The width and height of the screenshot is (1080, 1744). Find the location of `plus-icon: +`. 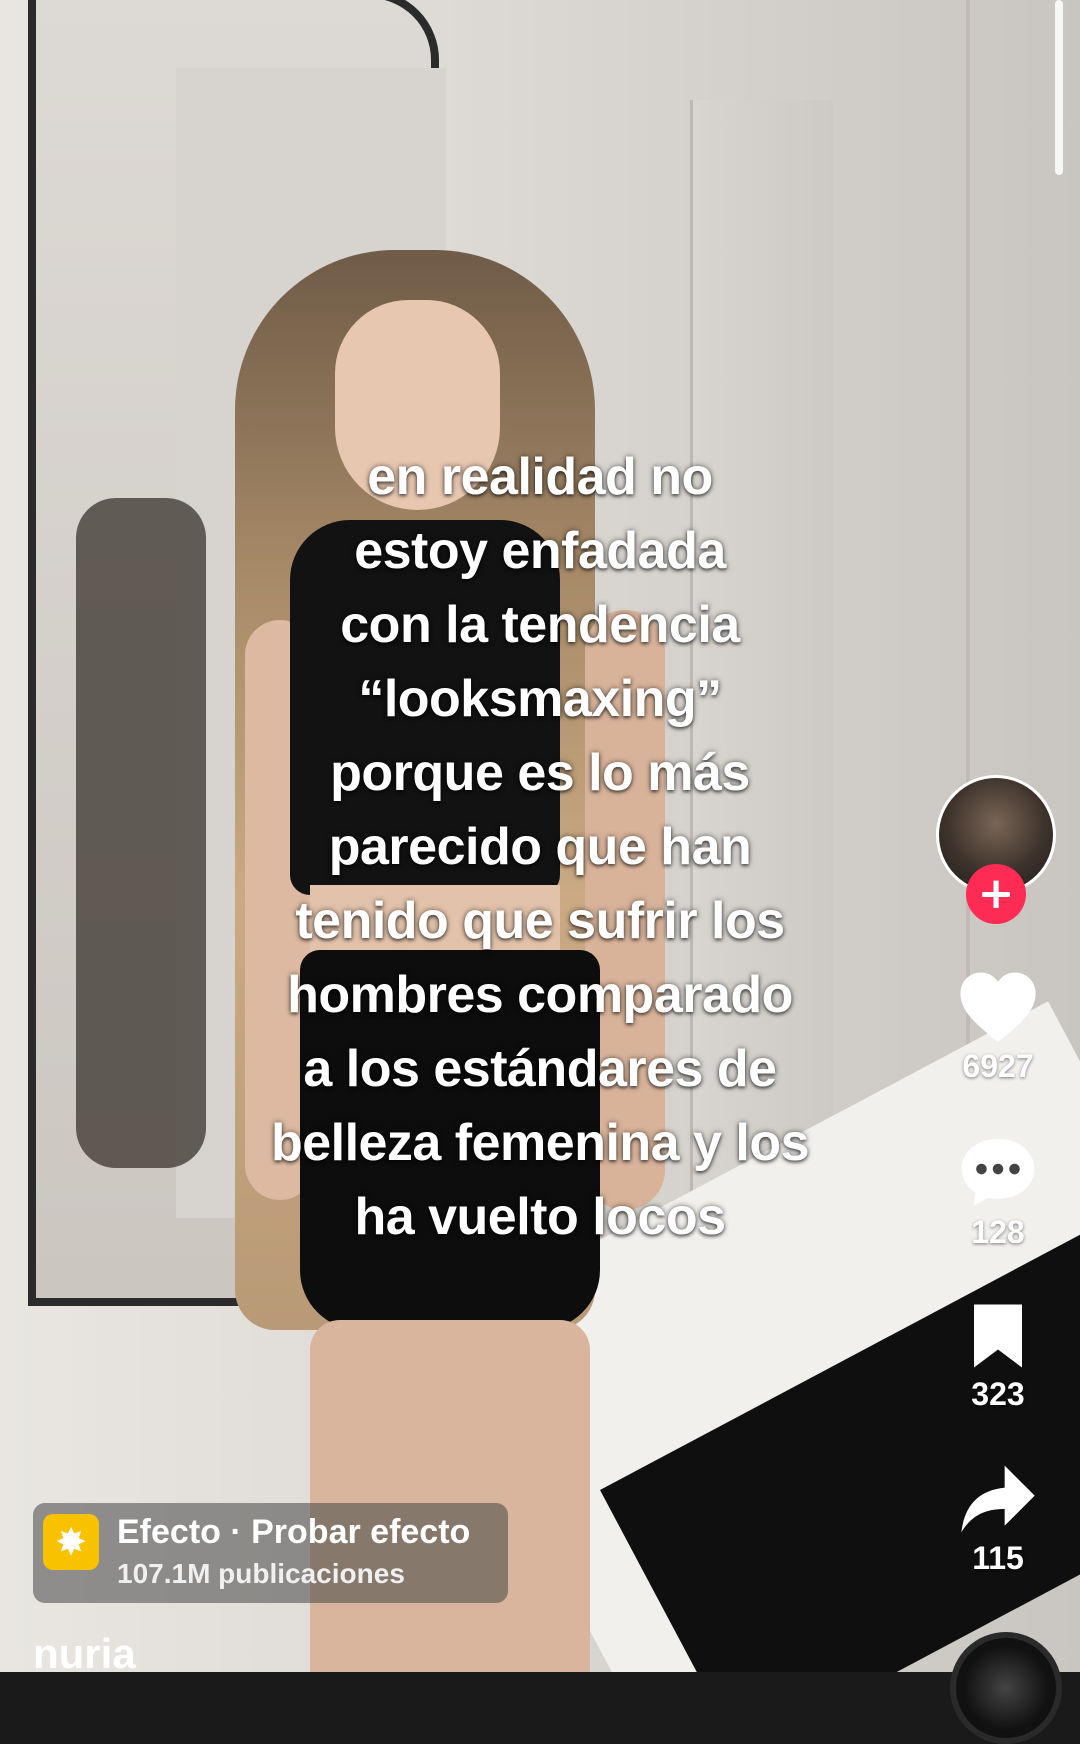

plus-icon: + is located at coordinates (996, 893).